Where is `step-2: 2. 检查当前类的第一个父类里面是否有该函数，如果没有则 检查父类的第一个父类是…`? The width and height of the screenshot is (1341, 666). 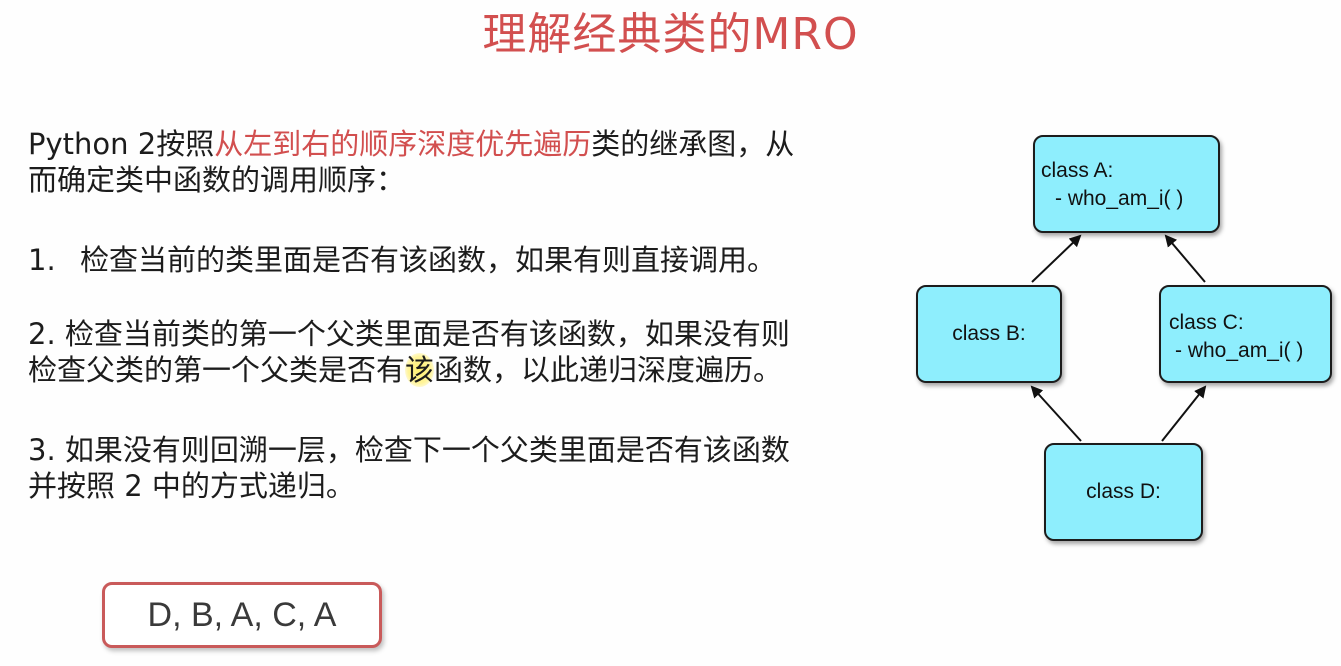 step-2: 2. 检查当前类的第一个父类里面是否有该函数，如果没有则 检查父类的第一个父类是… is located at coordinates (409, 352).